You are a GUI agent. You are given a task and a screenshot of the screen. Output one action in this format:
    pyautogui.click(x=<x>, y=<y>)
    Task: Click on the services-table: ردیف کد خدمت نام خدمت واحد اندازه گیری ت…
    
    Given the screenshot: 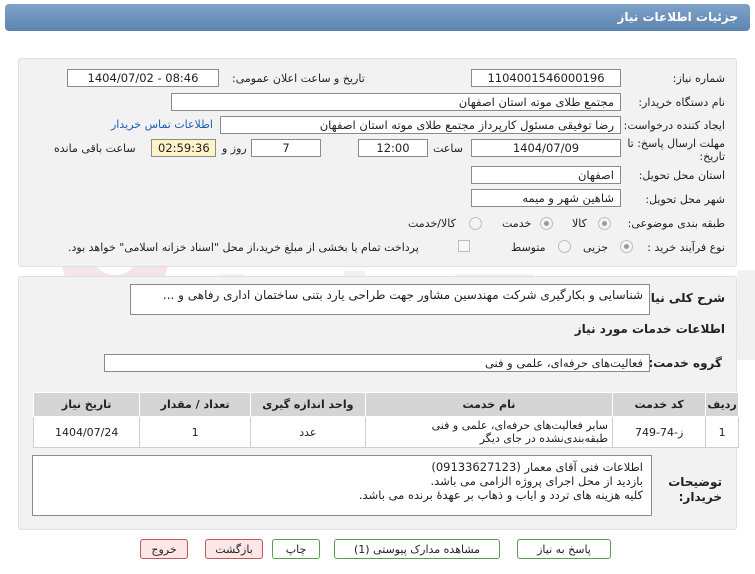 What is the action you would take?
    pyautogui.click(x=385, y=420)
    